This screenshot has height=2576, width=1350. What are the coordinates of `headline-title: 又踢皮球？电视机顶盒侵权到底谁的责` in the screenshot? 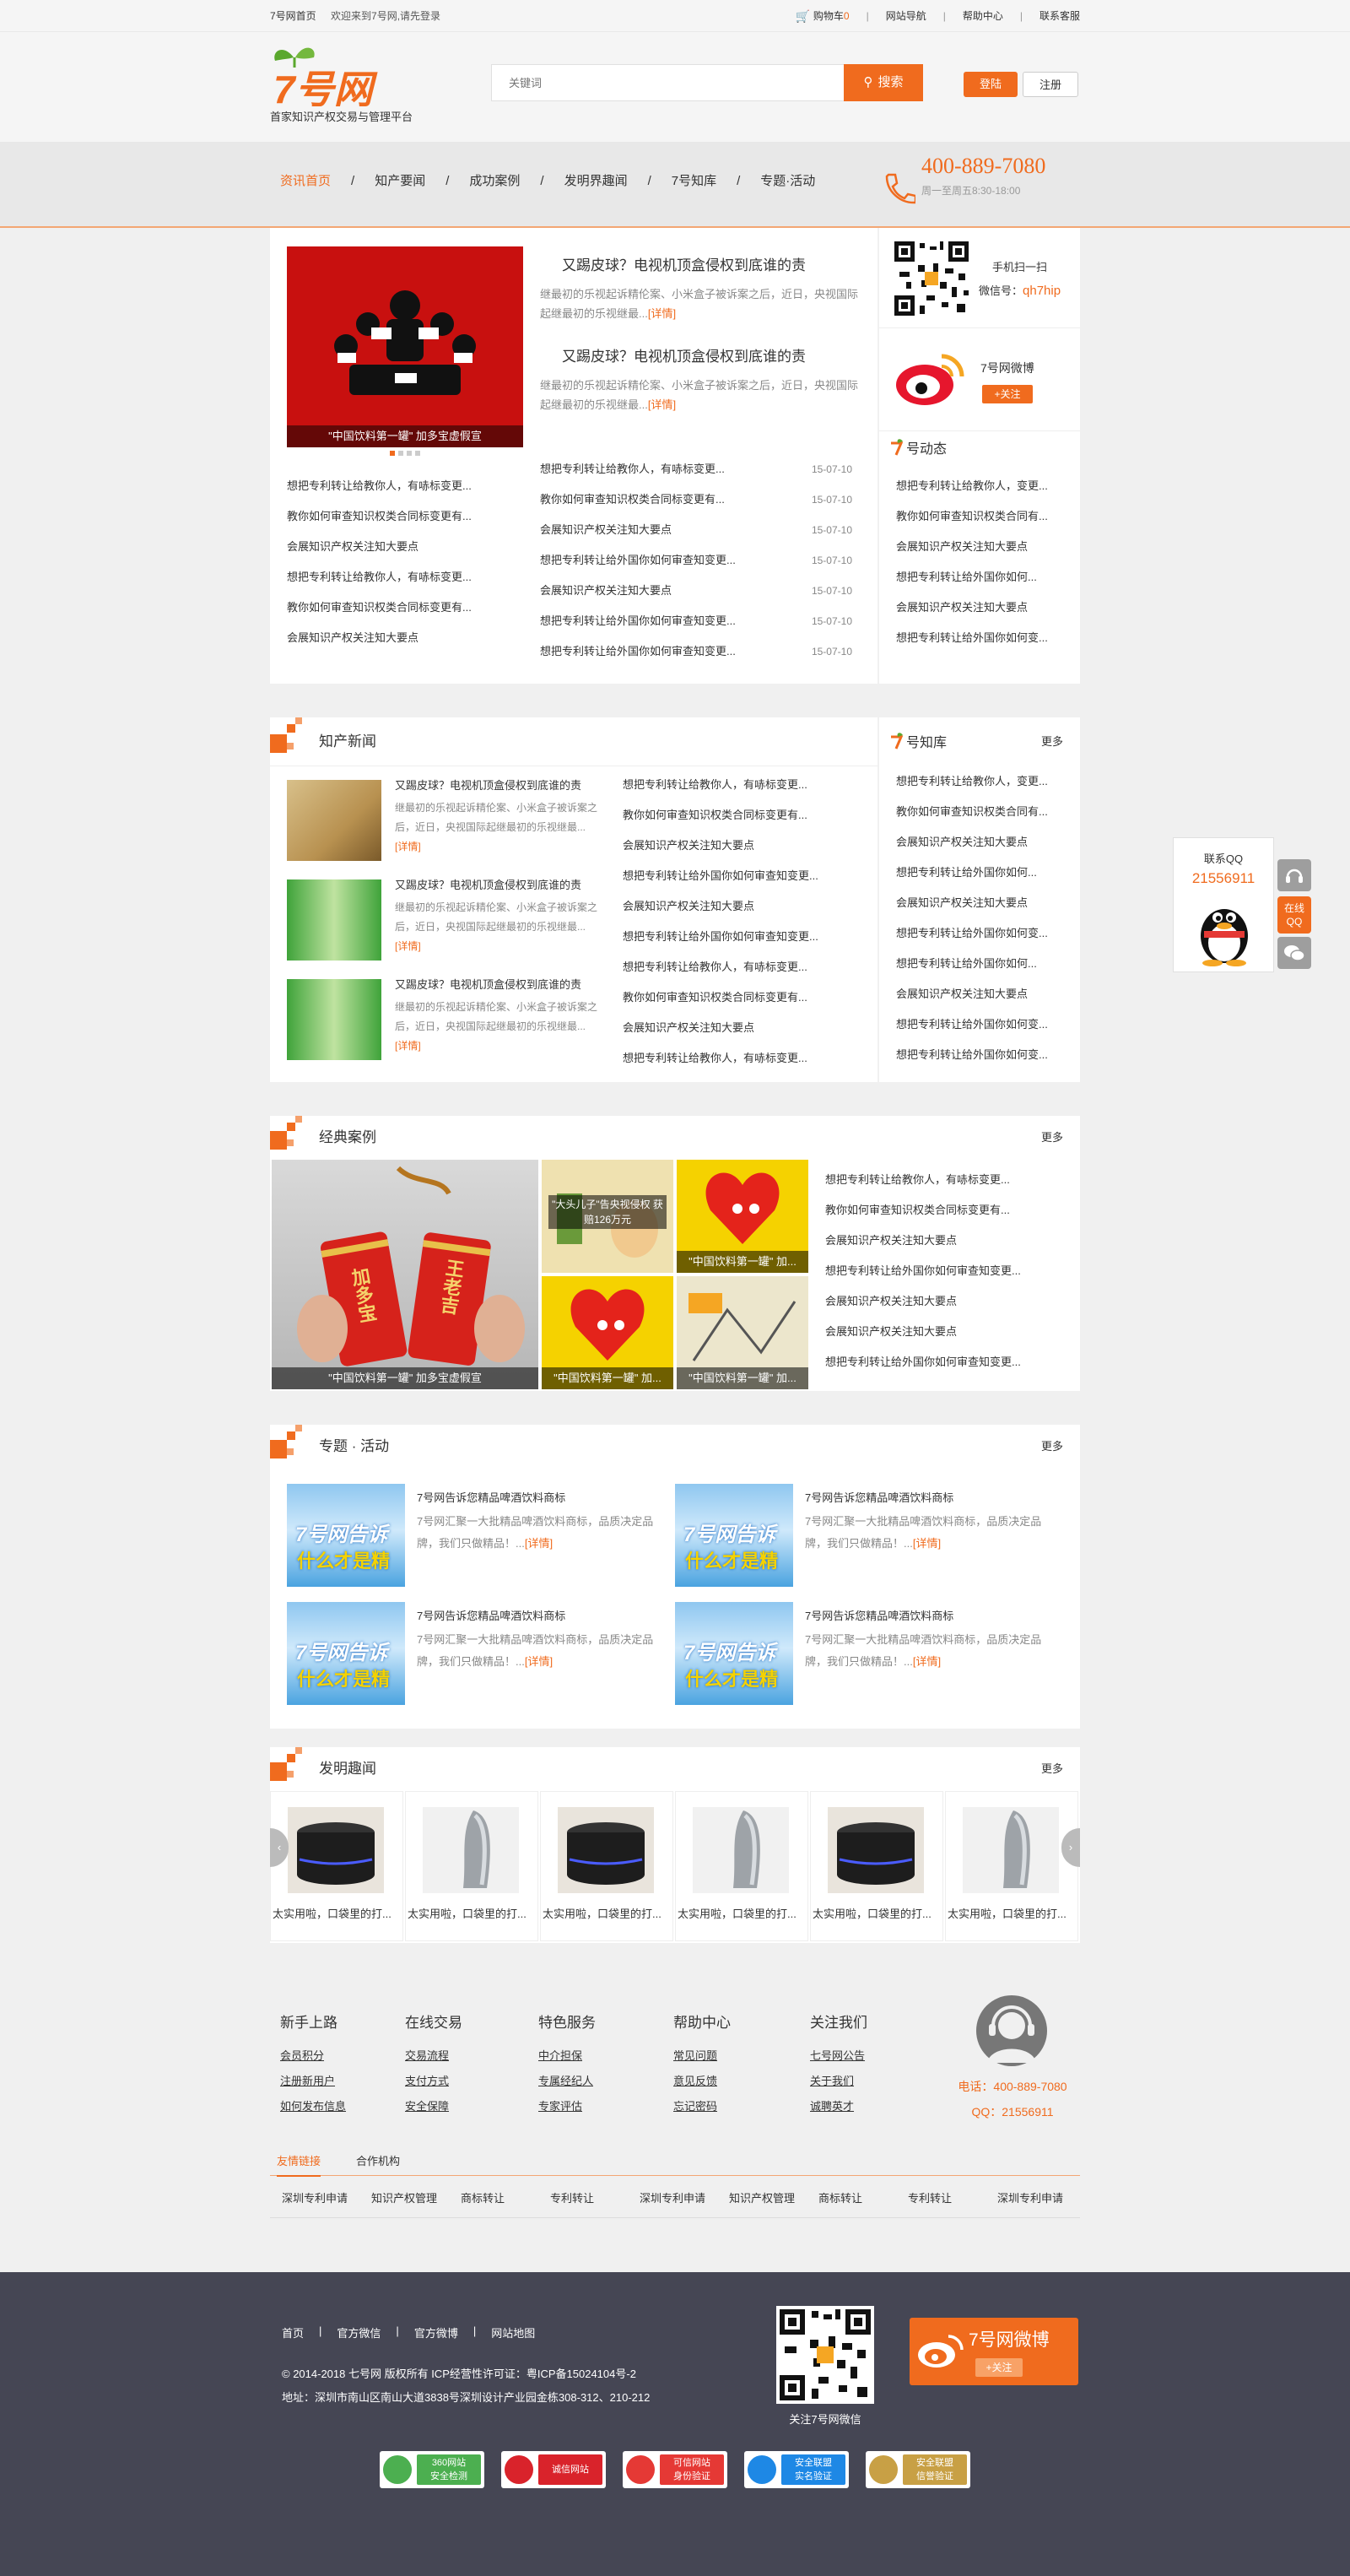 It's located at (700, 263).